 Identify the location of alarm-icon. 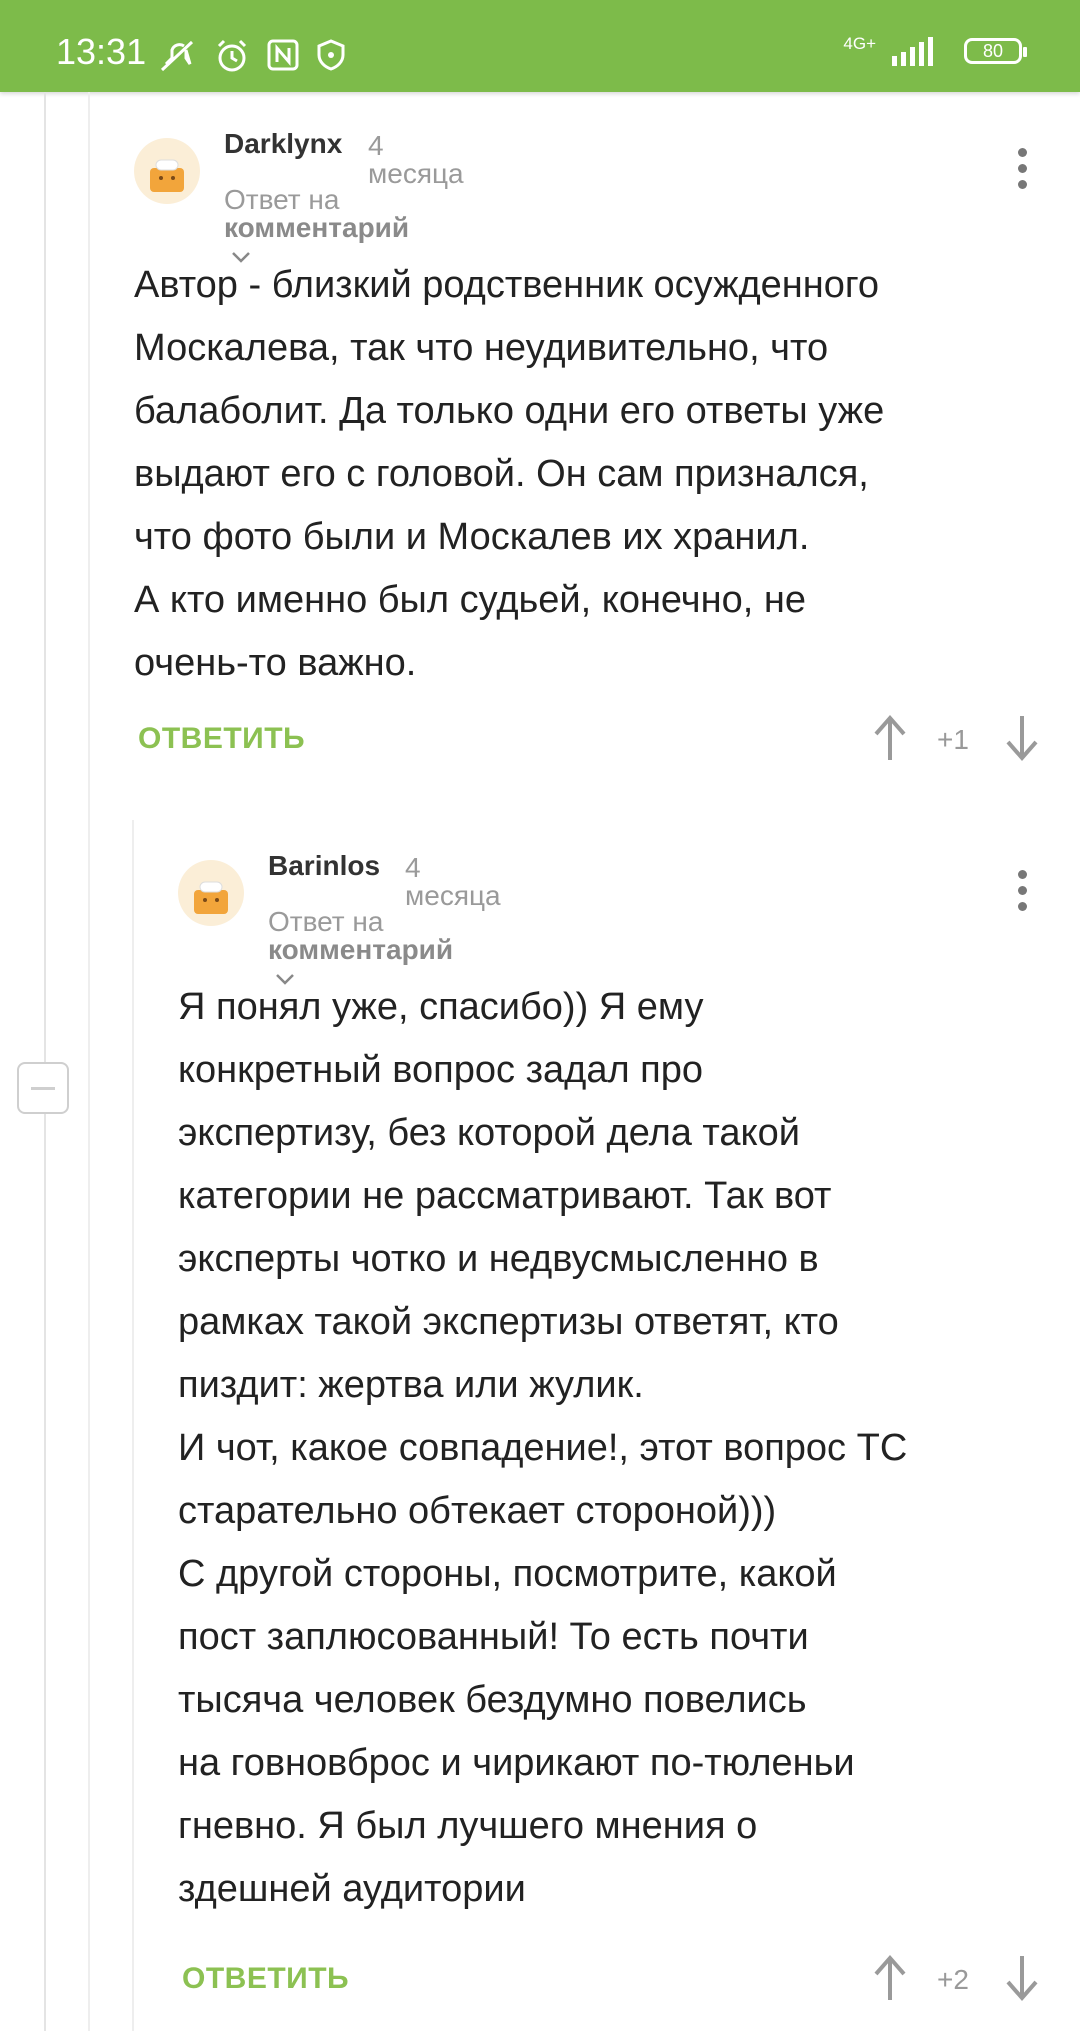
(232, 55).